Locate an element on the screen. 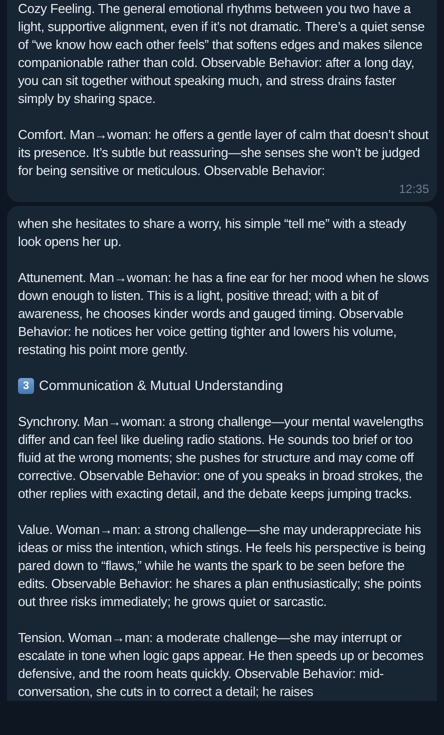 The image size is (444, 735). message-paragraph: Cozy Feeling. The general emotional rhythms between you two have a light, supportive alignment, even if it’s not dramatic. There’s a quiet sense of “we know how each other feels” that softens edges and makes silence companionable rather than cold. Observable Behavior: after a long day, you can sit together without speaking much, and stress drains faster simply by sharing space. is located at coordinates (222, 54).